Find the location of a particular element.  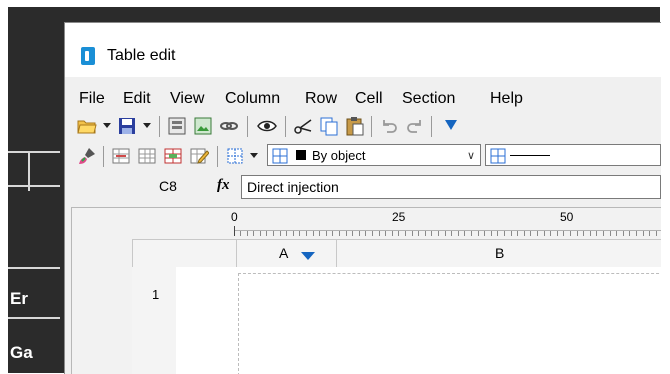

row-label: 1 is located at coordinates (155, 294).